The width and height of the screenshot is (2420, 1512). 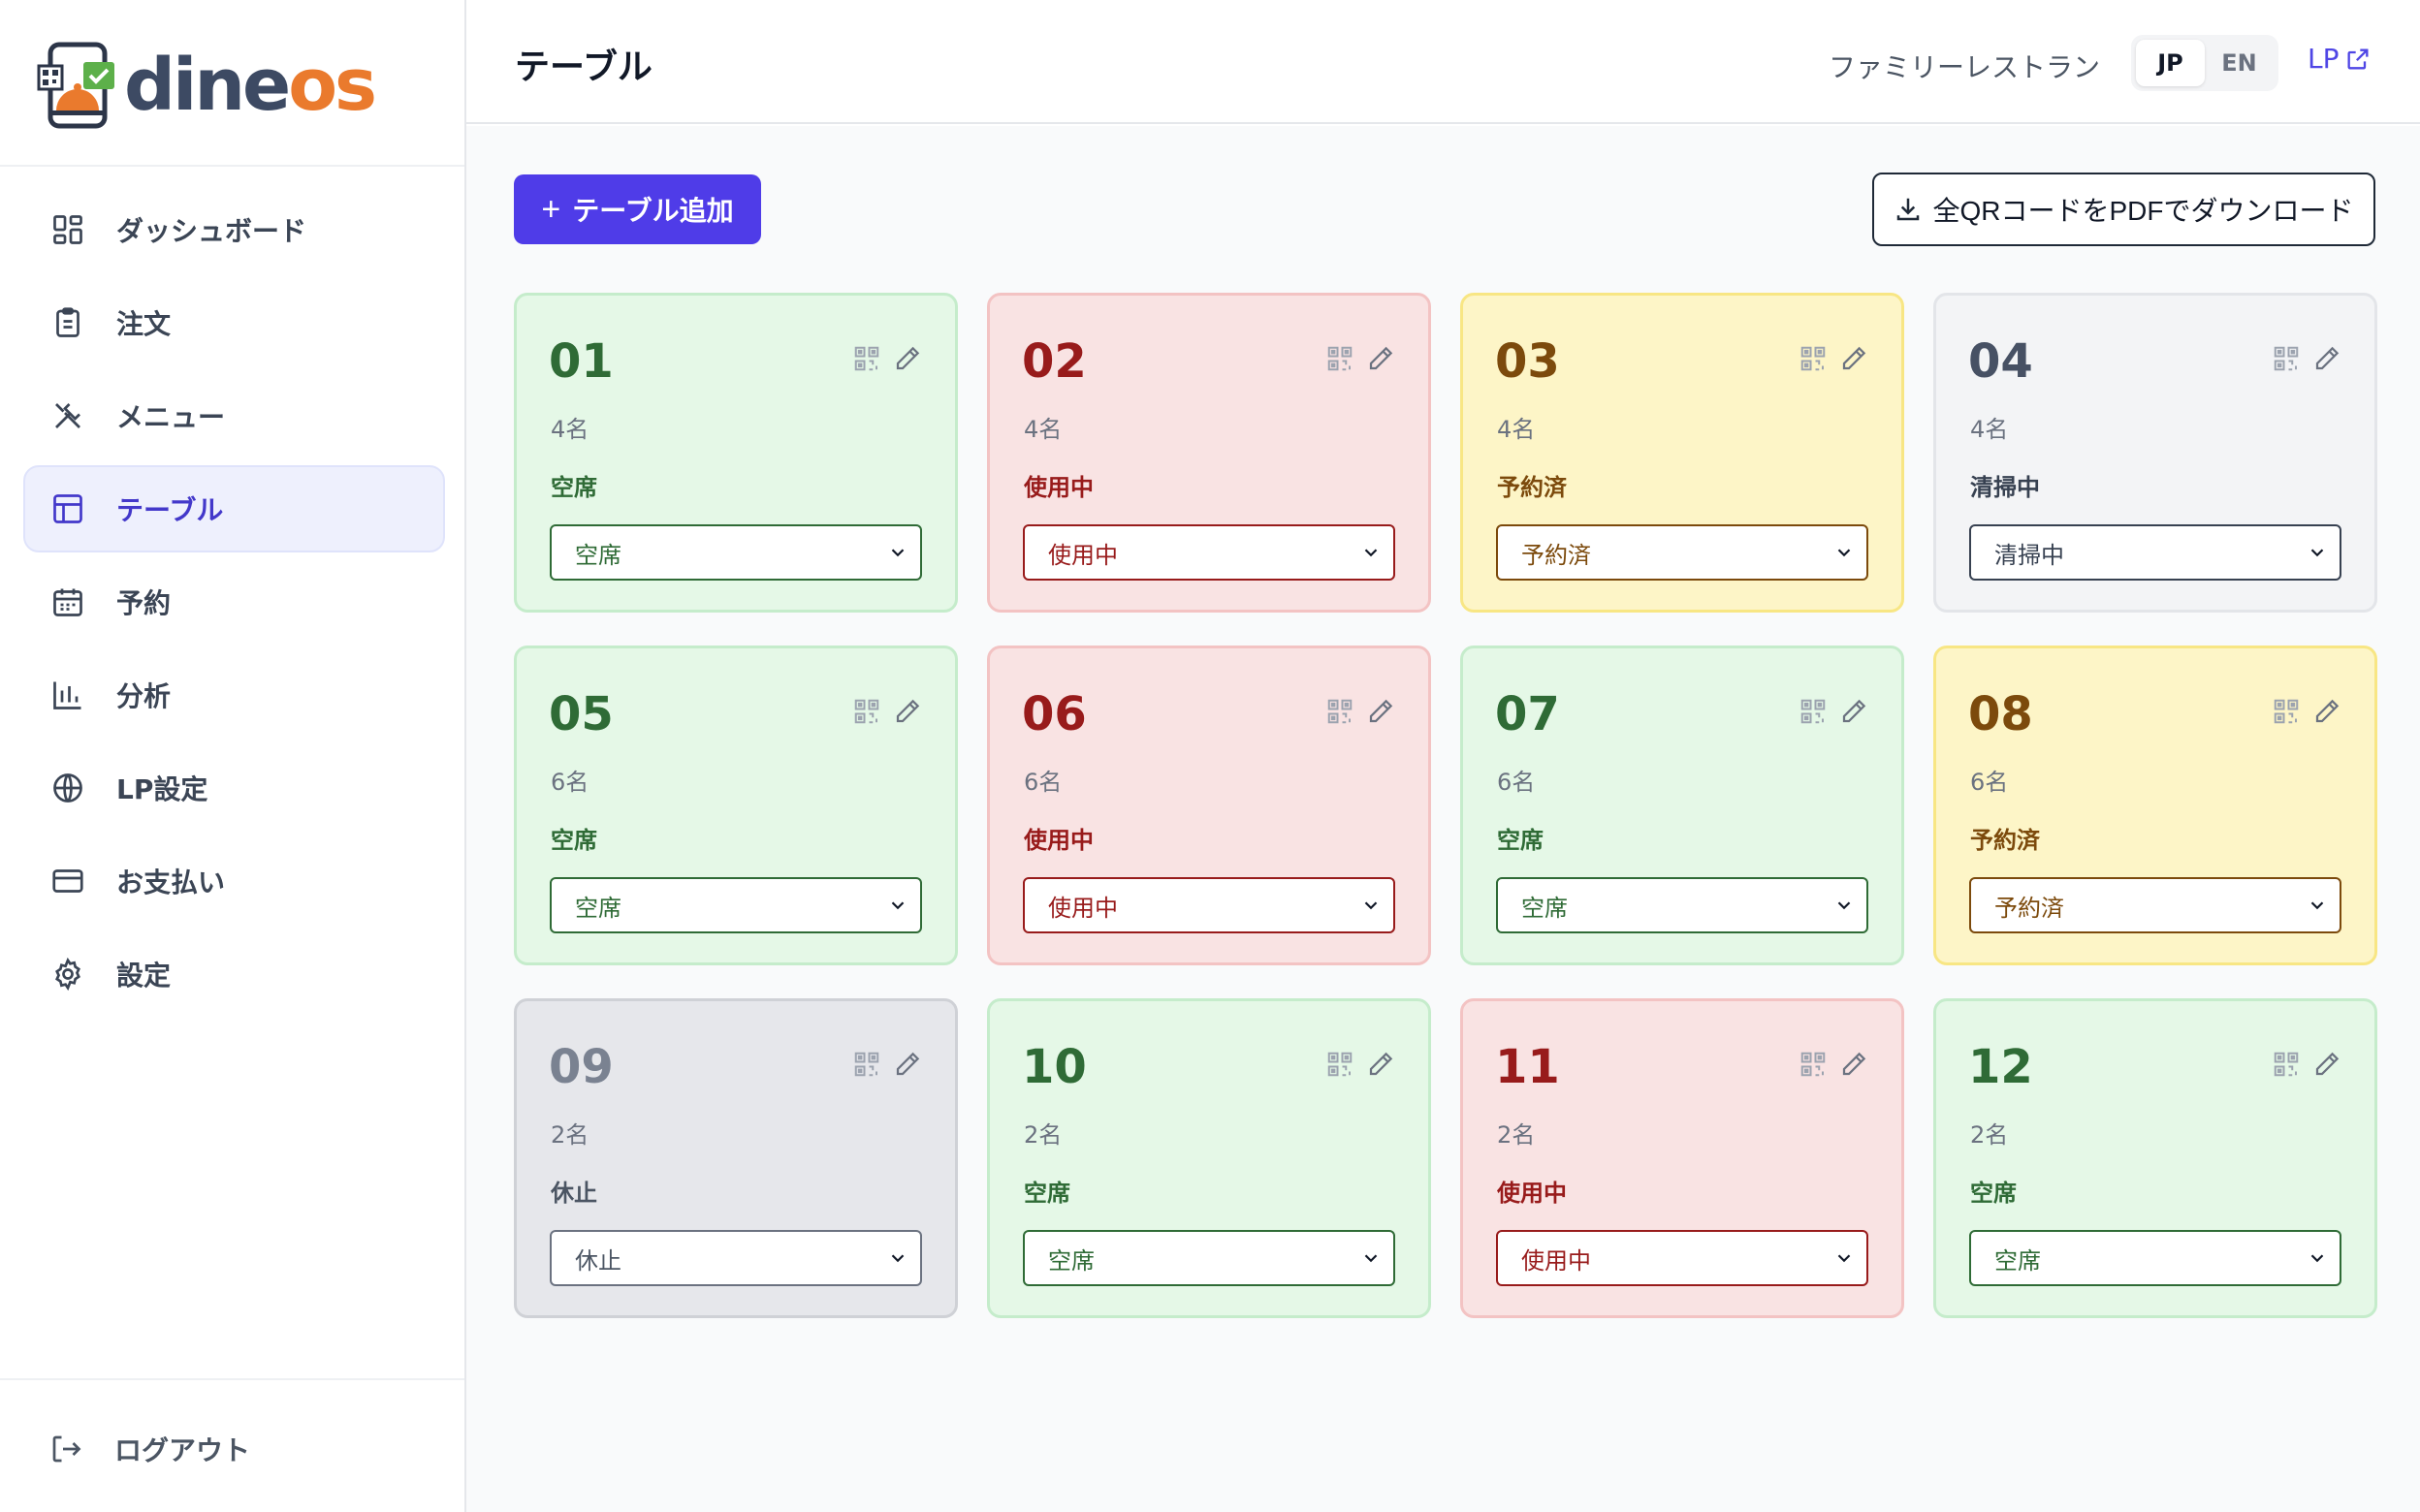 What do you see at coordinates (736, 806) in the screenshot?
I see `table-card: 05 6名 空席 空席` at bounding box center [736, 806].